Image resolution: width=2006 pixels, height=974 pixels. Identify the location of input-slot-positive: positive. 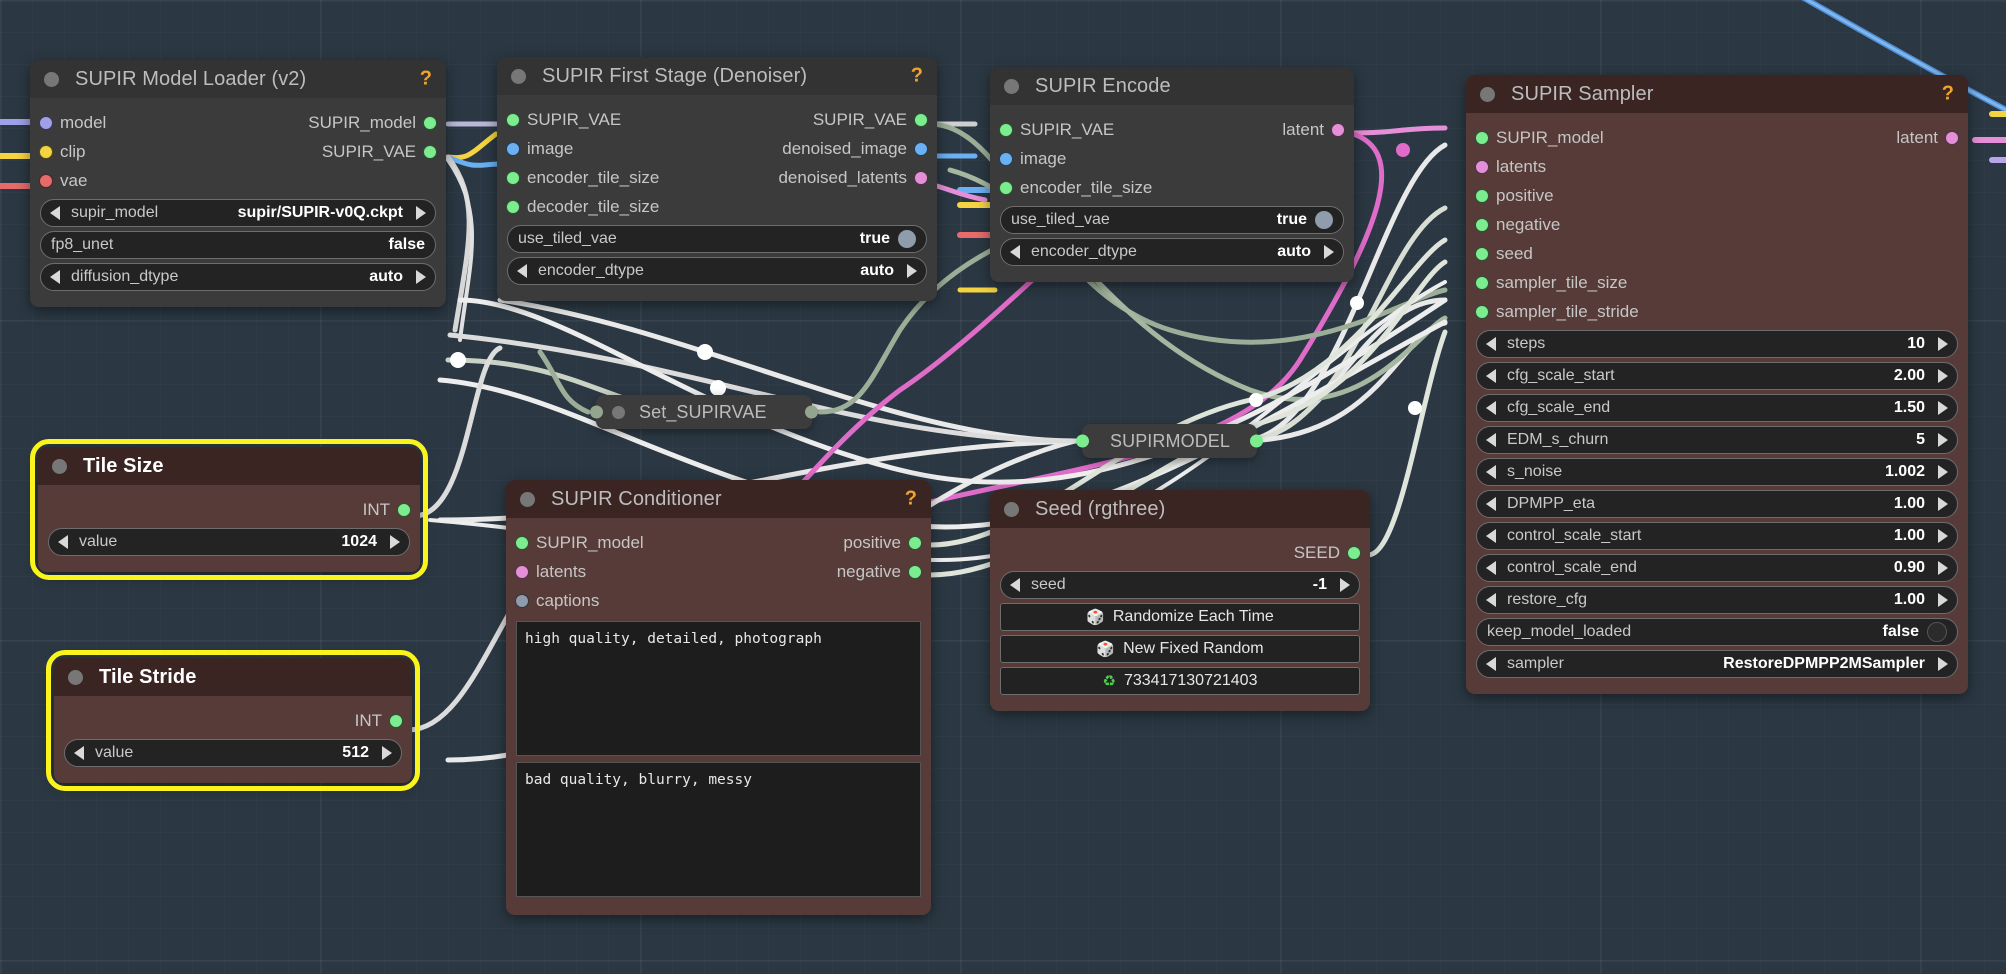
(1717, 195).